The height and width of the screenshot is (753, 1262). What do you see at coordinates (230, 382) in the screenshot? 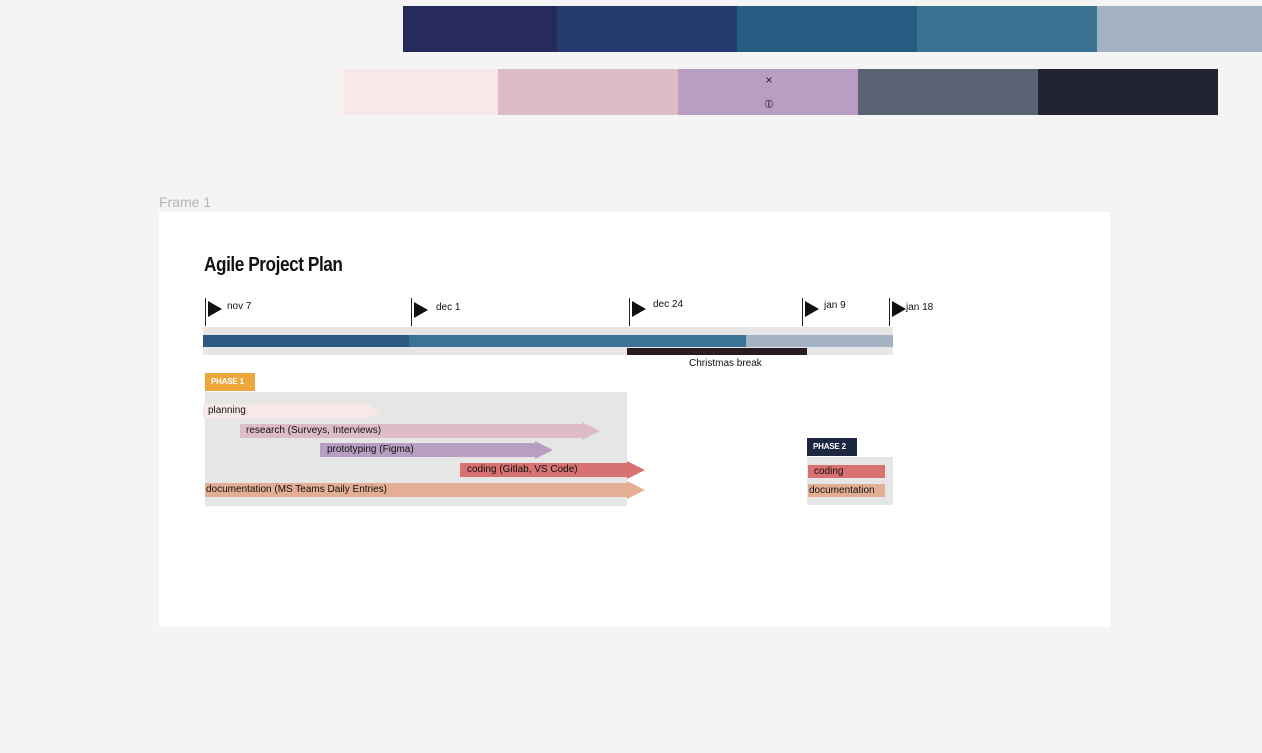
I see `phase-1-badge: PHASE 1` at bounding box center [230, 382].